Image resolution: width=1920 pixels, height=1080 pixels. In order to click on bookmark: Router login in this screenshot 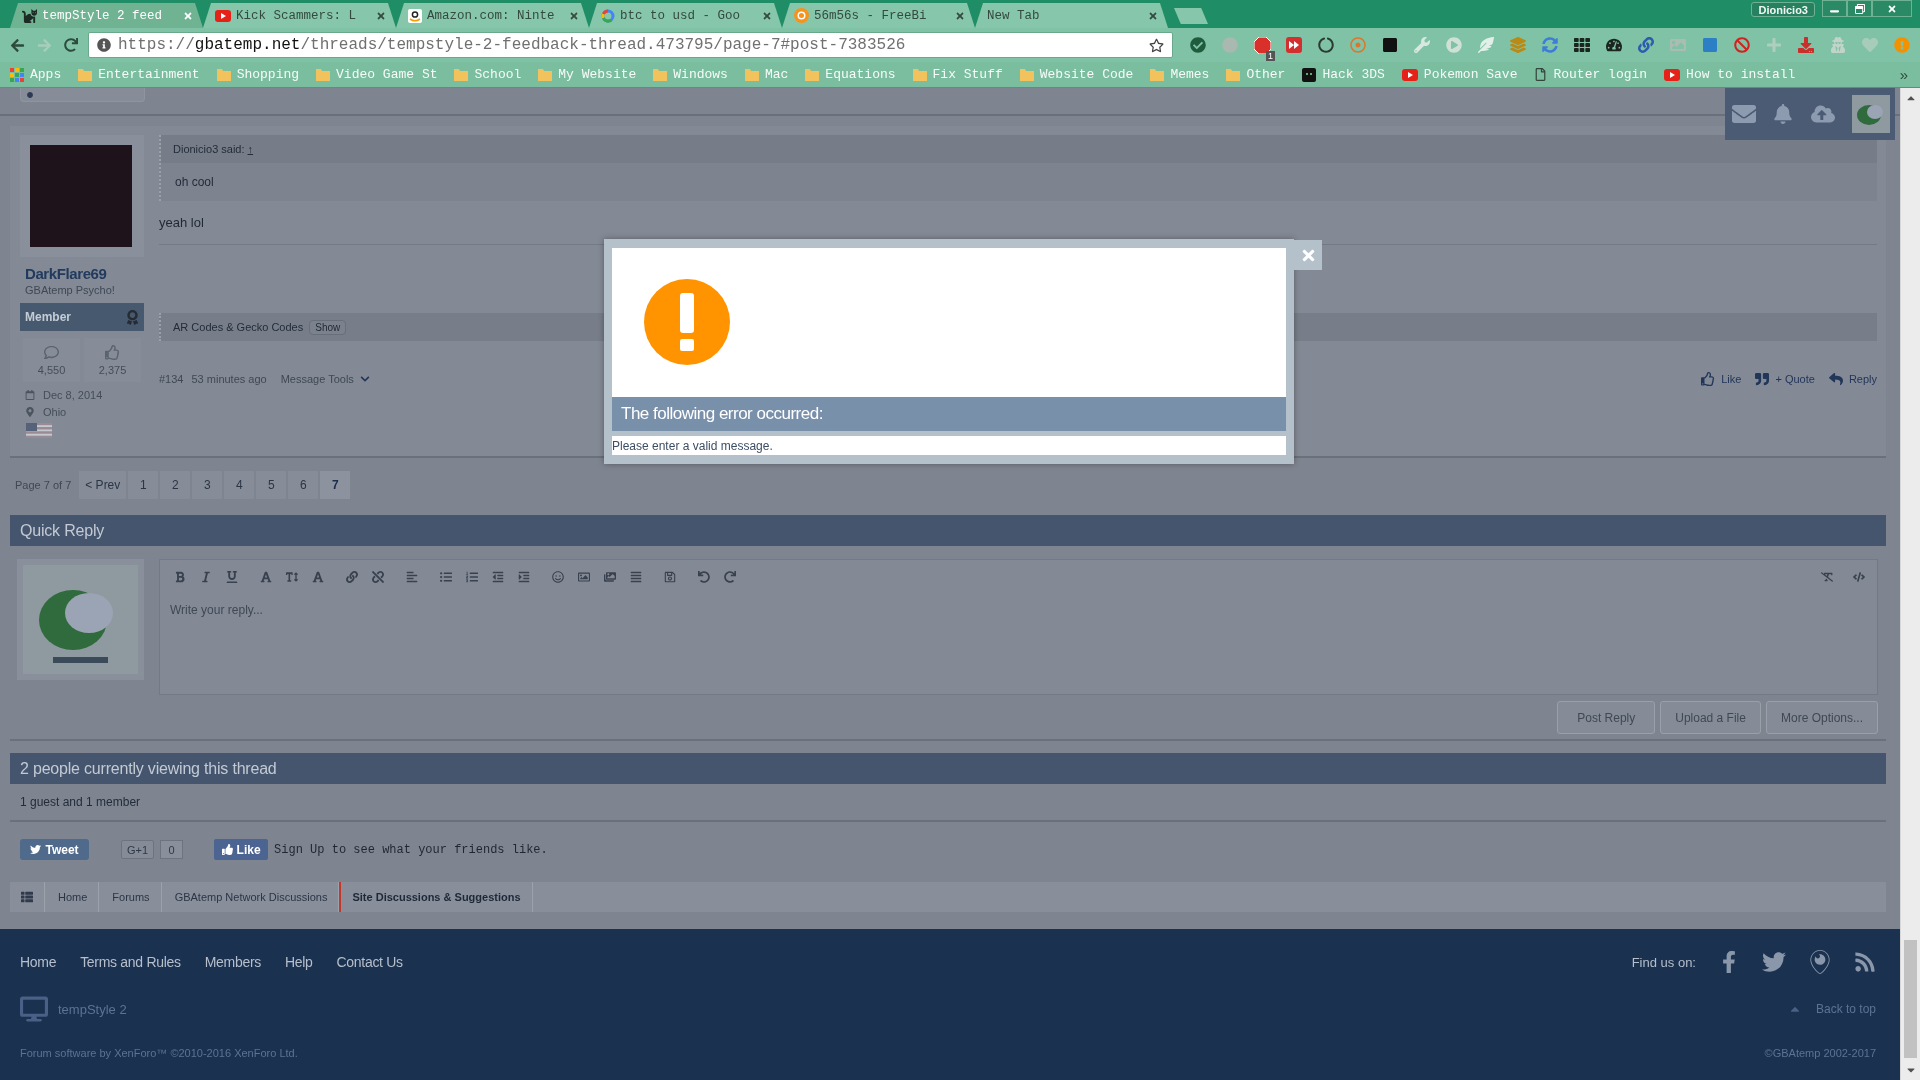, I will do `click(1591, 74)`.